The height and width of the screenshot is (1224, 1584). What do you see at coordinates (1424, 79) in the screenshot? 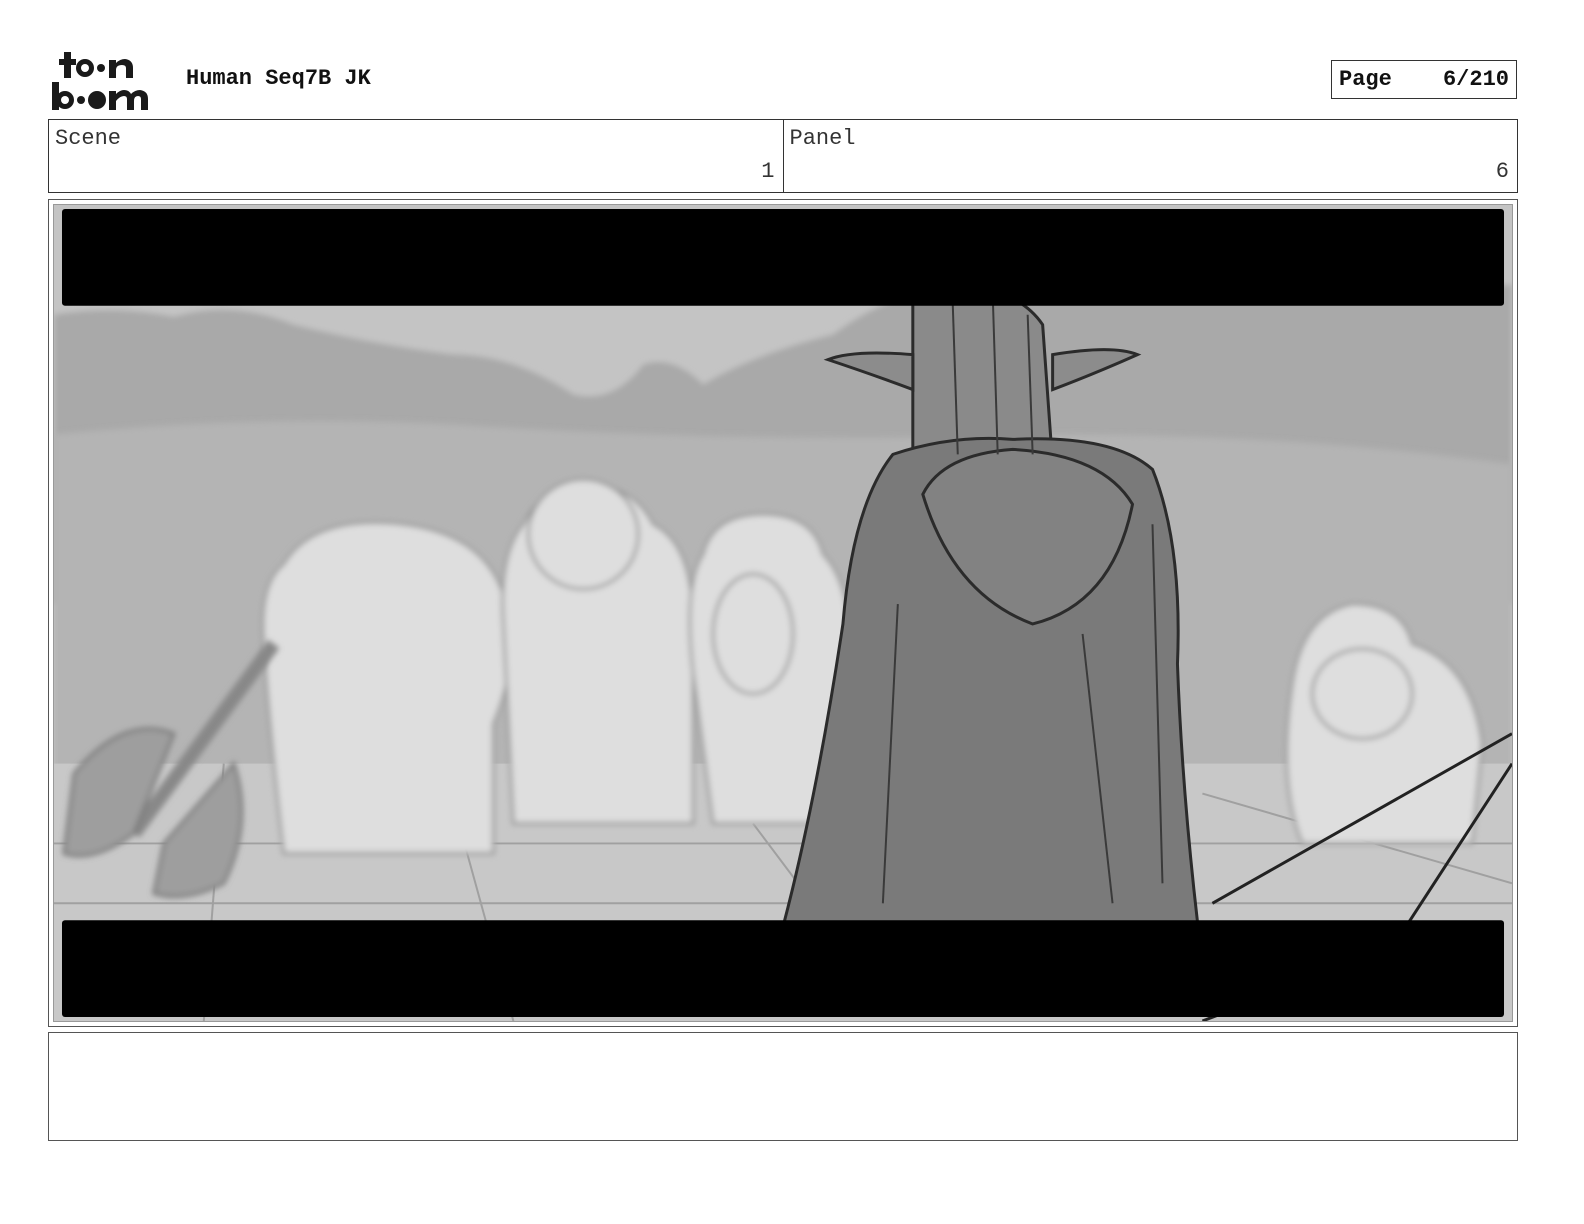
I see `page-indicator: Page 6/210` at bounding box center [1424, 79].